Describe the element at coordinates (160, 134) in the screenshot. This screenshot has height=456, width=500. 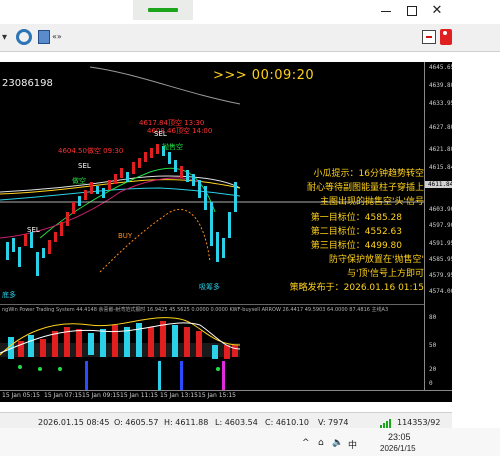
I see `mark-sel-top: SEL` at that location.